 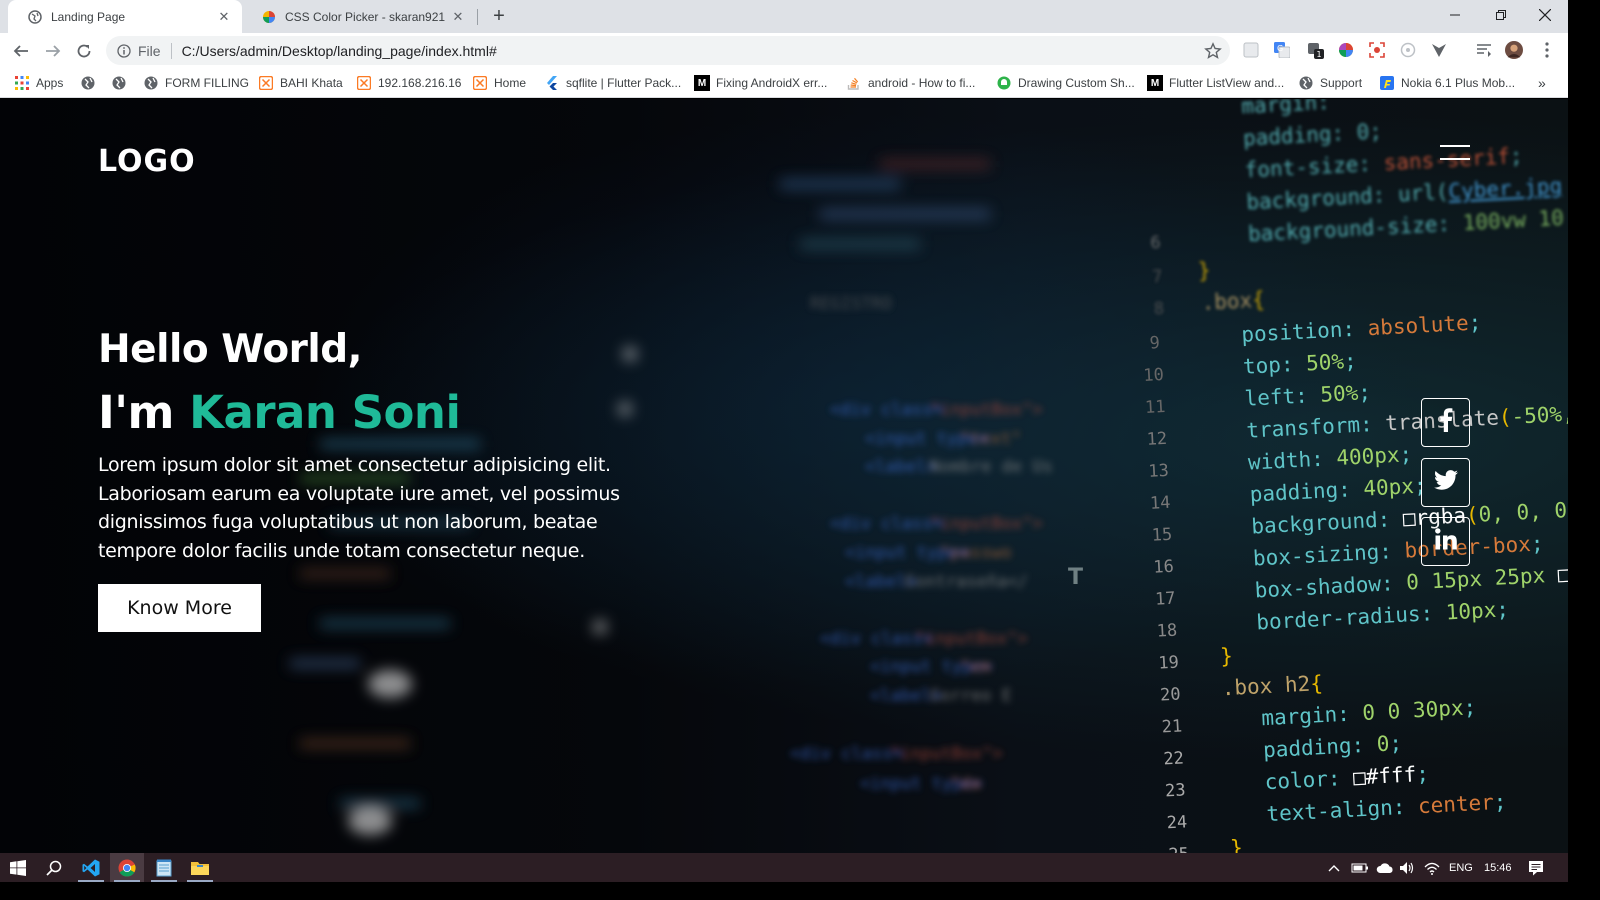 What do you see at coordinates (1213, 51) in the screenshot?
I see `bookmark-star-icon` at bounding box center [1213, 51].